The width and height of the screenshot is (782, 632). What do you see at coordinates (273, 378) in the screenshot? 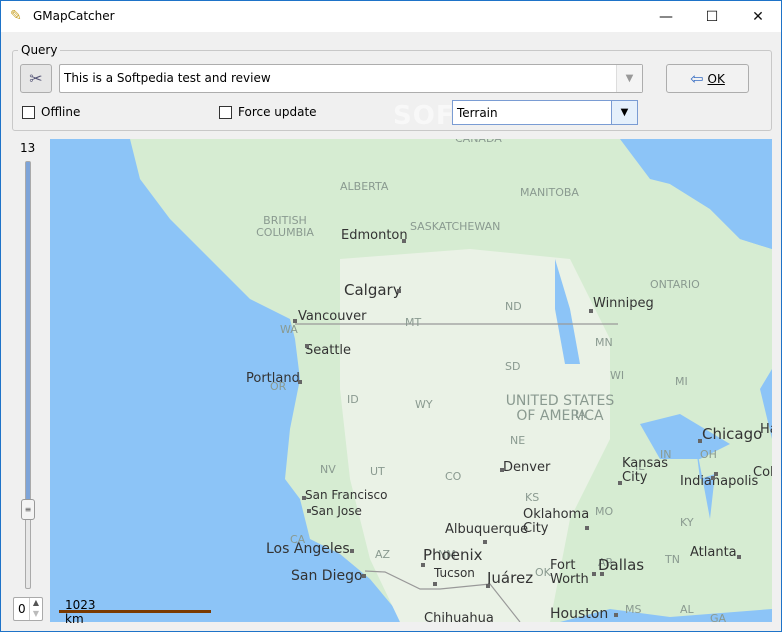
I see `city-label: Portland` at bounding box center [273, 378].